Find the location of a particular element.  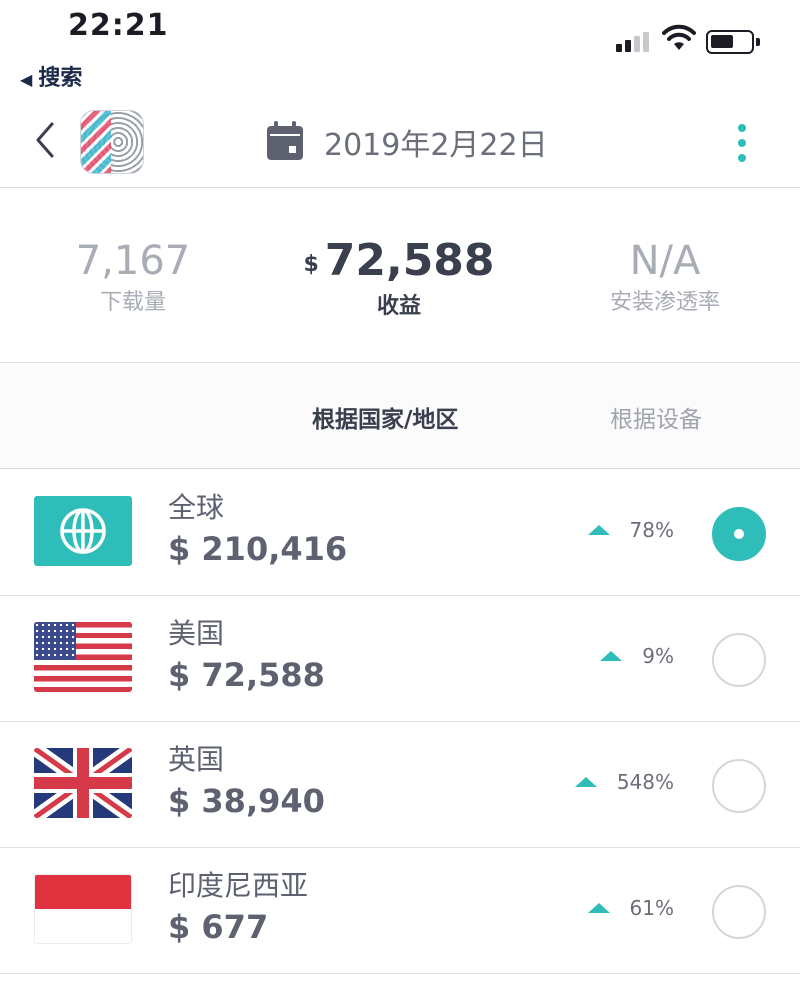

tab-by-device: 根据设备 is located at coordinates (656, 417).